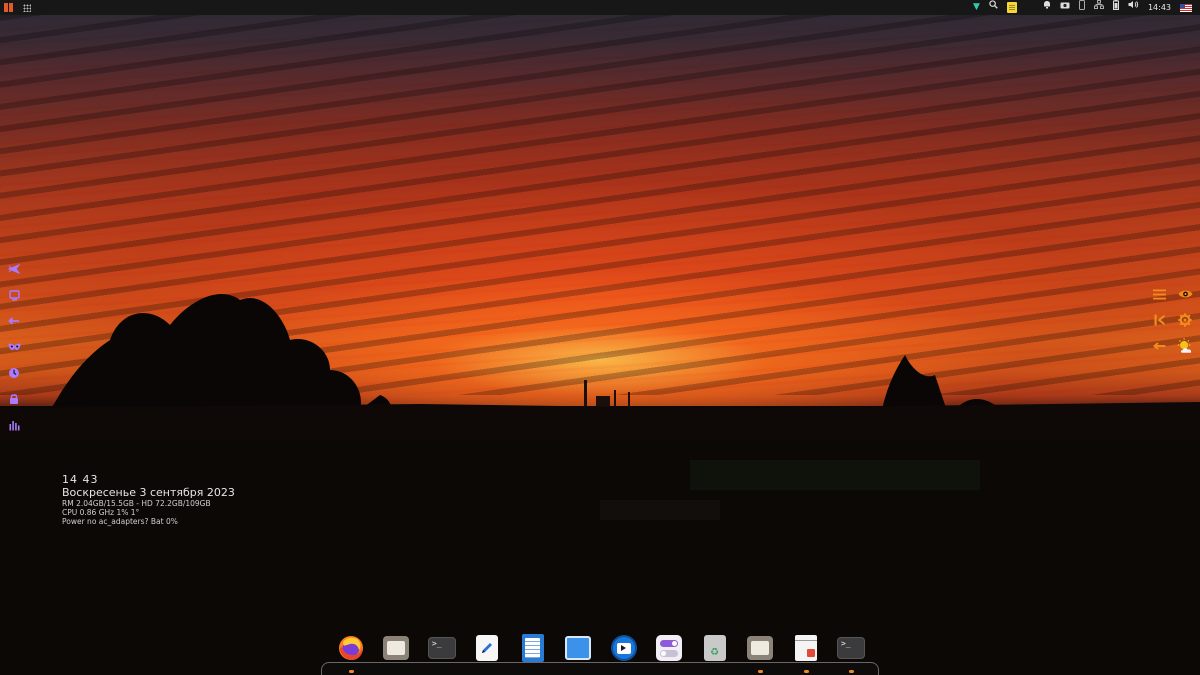 The height and width of the screenshot is (675, 1200). What do you see at coordinates (1185, 346) in the screenshot?
I see `weather-sun-icon` at bounding box center [1185, 346].